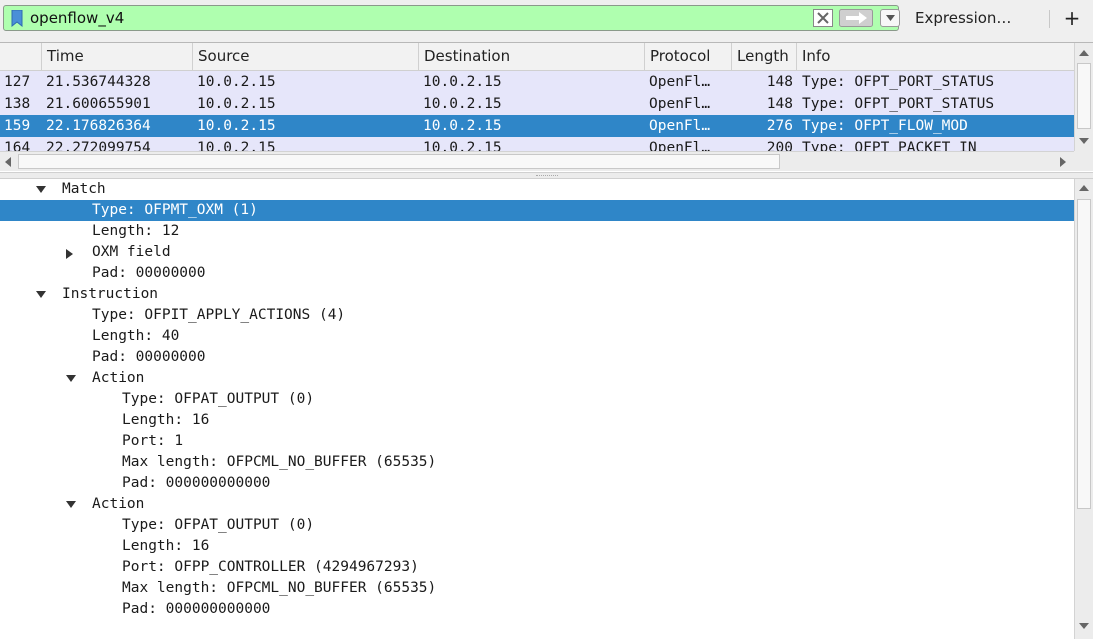 The image size is (1093, 639). Describe the element at coordinates (98, 82) in the screenshot. I see `packet-time: 21.536744328` at that location.